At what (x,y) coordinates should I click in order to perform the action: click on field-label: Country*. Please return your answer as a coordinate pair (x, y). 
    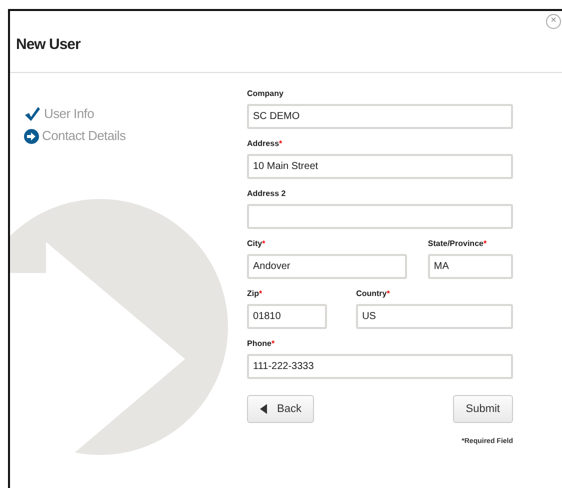
    Looking at the image, I should click on (373, 294).